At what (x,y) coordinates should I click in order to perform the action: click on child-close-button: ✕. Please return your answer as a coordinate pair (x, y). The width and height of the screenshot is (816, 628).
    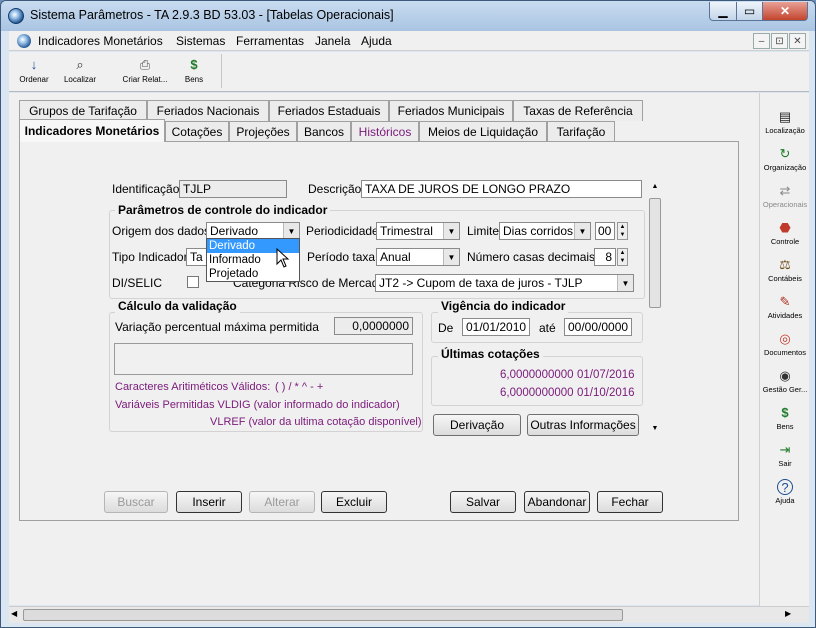
    Looking at the image, I should click on (797, 41).